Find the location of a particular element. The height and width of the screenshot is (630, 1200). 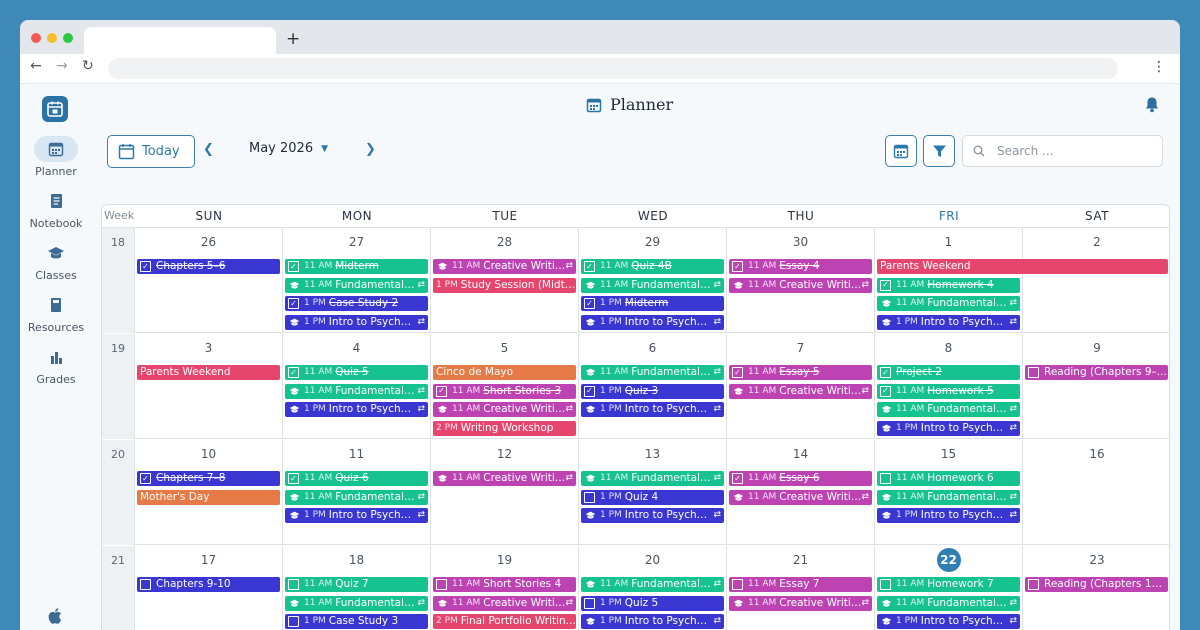

sidebar-item-classes: Classes is located at coordinates (56, 261).